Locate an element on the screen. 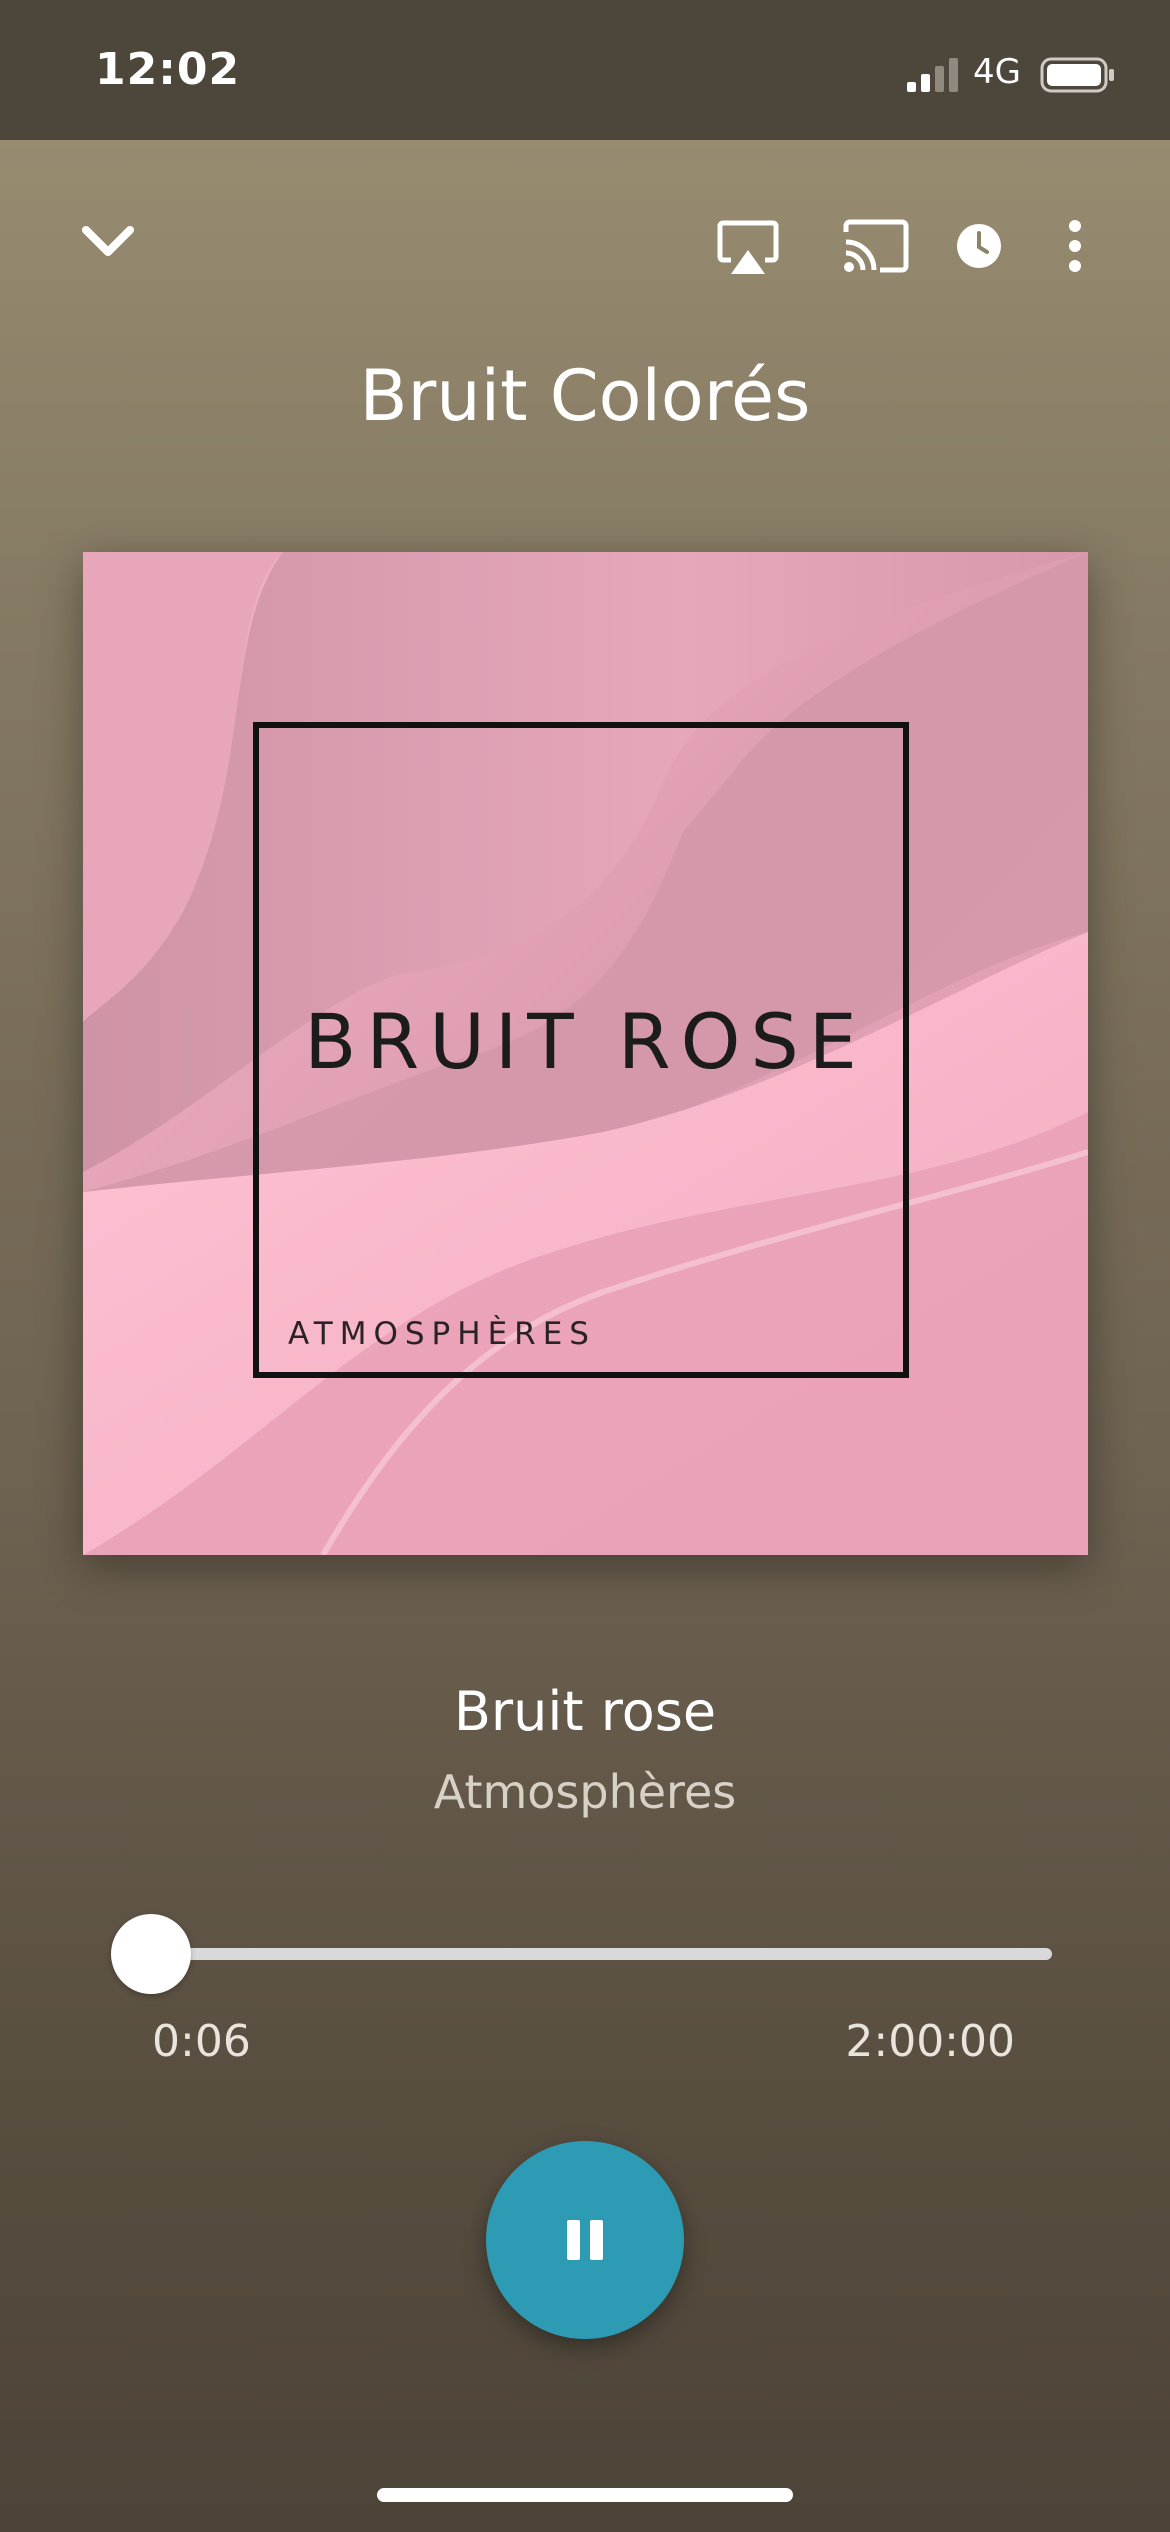 The image size is (1170, 2532). home-indicator is located at coordinates (585, 2495).